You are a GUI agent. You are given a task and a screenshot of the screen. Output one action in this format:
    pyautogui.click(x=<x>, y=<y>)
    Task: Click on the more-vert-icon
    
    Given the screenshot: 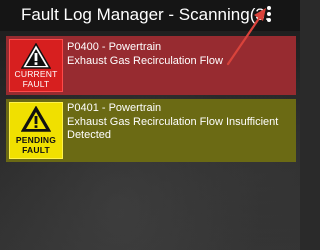 What is the action you would take?
    pyautogui.click(x=269, y=14)
    